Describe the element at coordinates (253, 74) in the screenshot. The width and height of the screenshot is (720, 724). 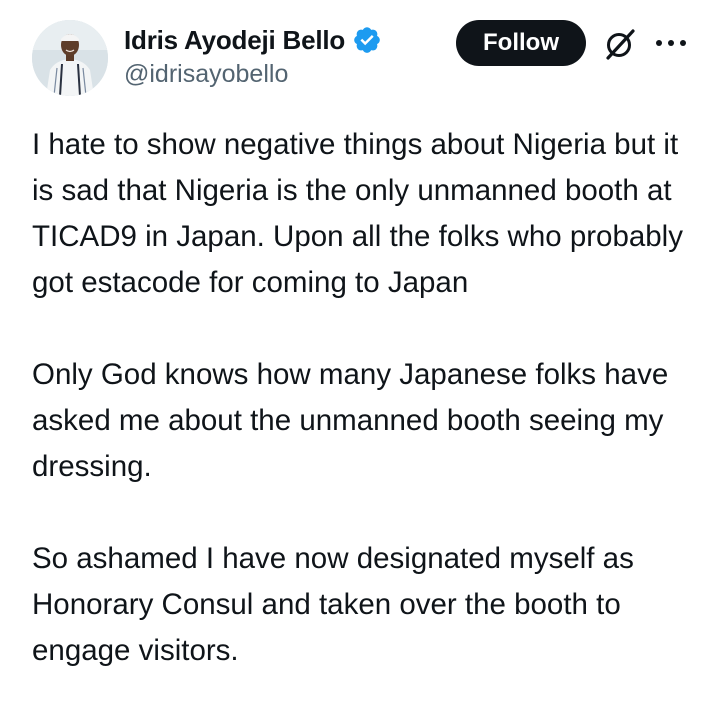
I see `author-handle: @idrisayobello` at that location.